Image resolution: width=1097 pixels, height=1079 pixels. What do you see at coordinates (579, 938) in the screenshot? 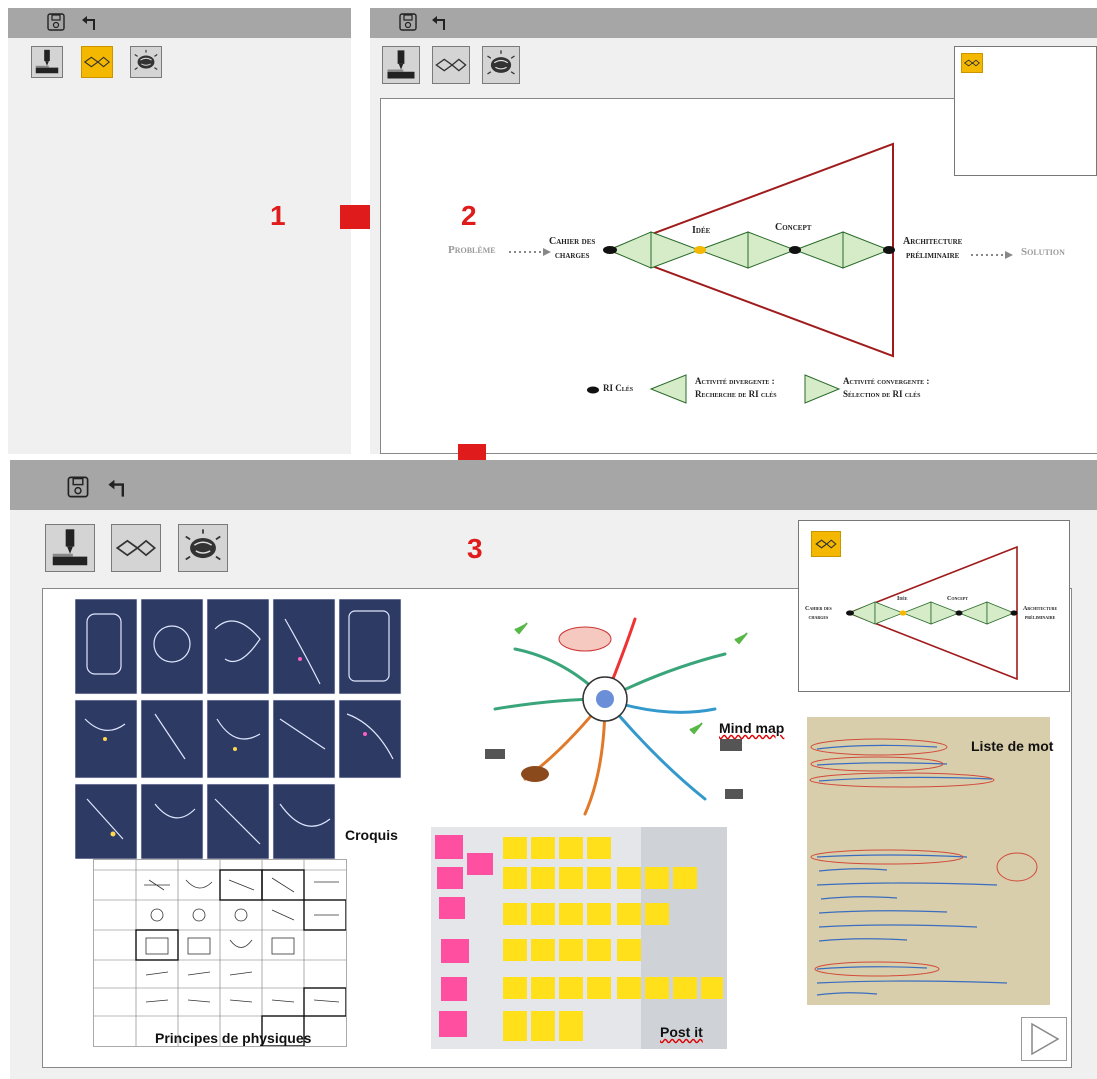
I see `post-it-wall-image` at bounding box center [579, 938].